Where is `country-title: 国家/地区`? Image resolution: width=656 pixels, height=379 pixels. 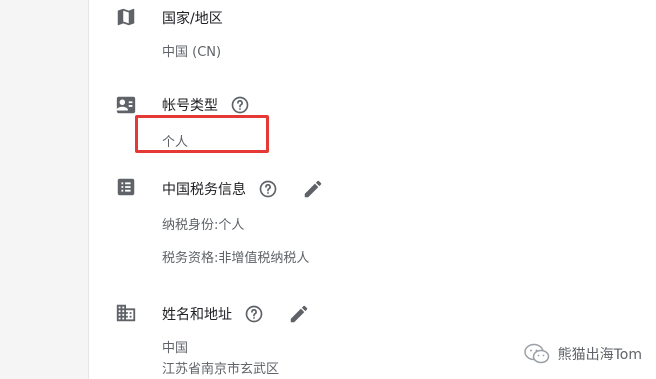
country-title: 国家/地区 is located at coordinates (192, 19).